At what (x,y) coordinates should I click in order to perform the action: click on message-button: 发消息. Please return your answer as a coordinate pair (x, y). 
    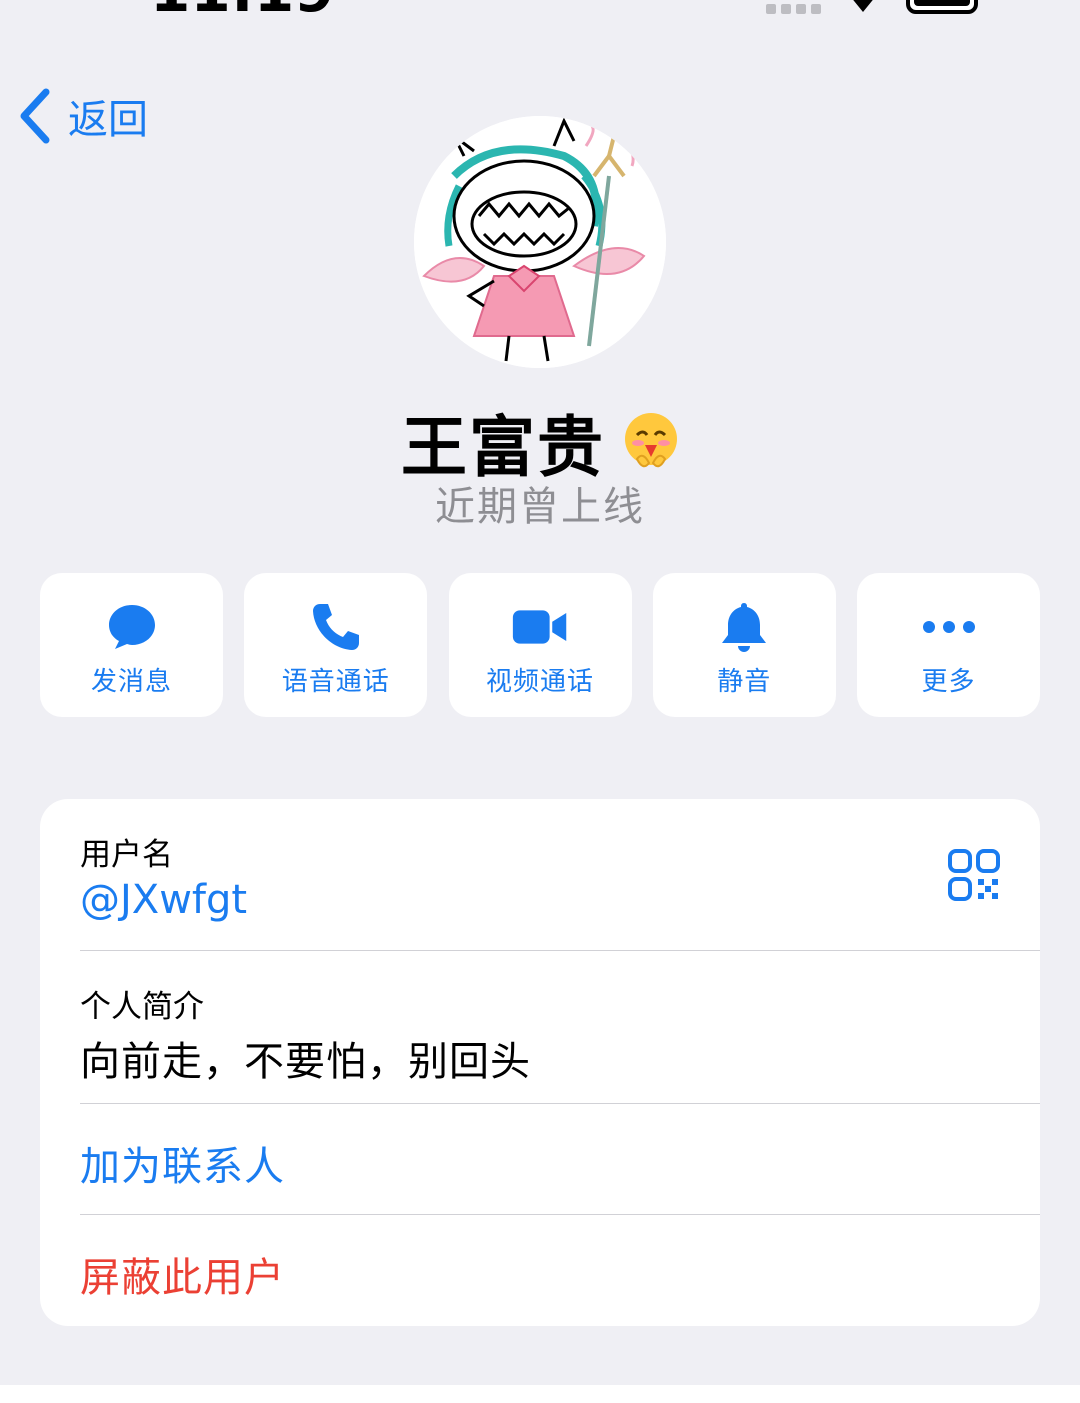
    Looking at the image, I should click on (131, 645).